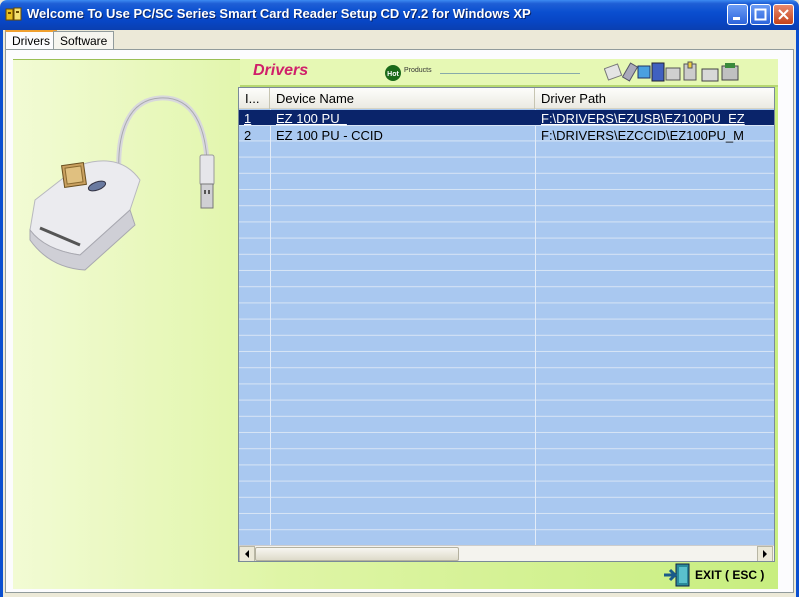 Image resolution: width=799 pixels, height=597 pixels. Describe the element at coordinates (729, 575) in the screenshot. I see `exit-button: EXIT ( ESC )` at that location.